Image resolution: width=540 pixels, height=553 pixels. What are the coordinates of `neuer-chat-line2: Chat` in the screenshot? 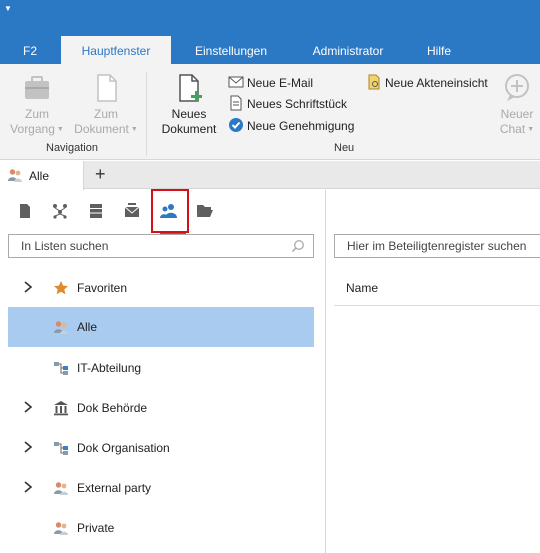 It's located at (512, 129).